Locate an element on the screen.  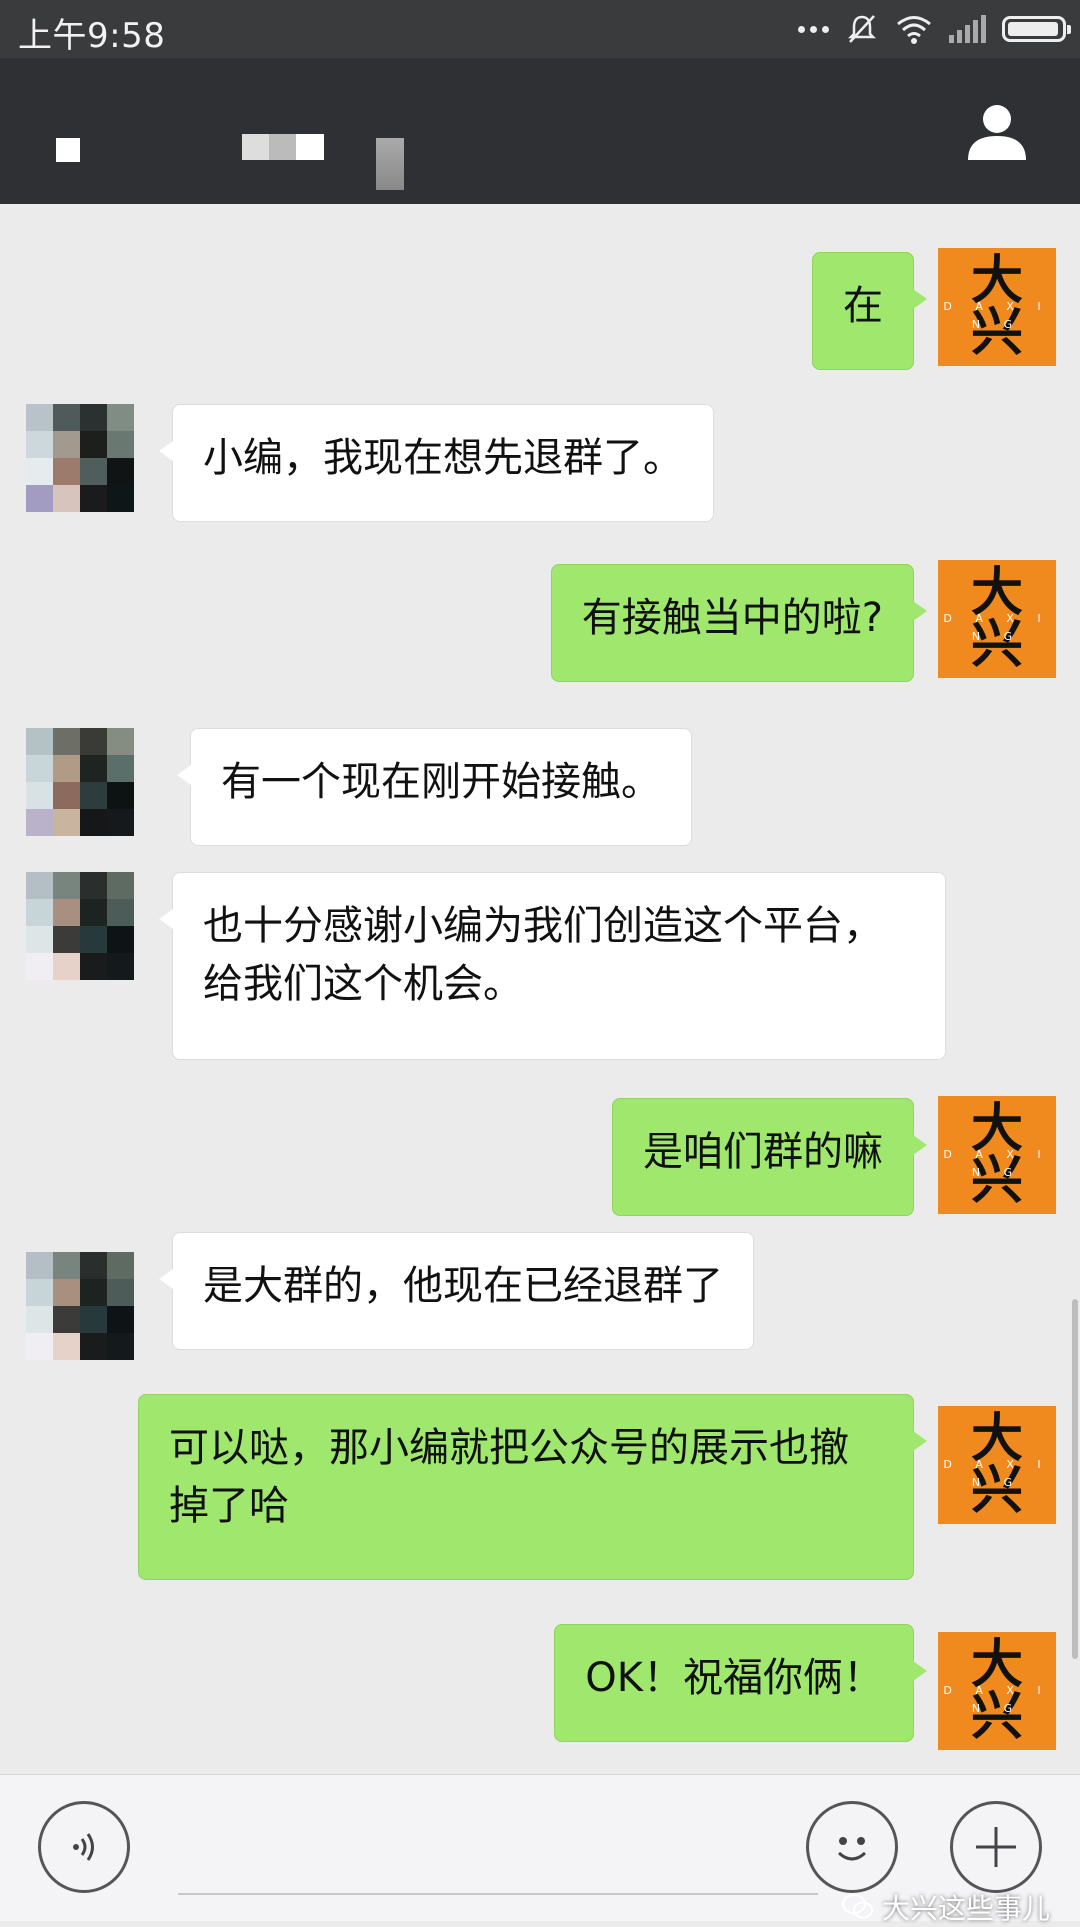
status-bar: 上午9:58 is located at coordinates (540, 29).